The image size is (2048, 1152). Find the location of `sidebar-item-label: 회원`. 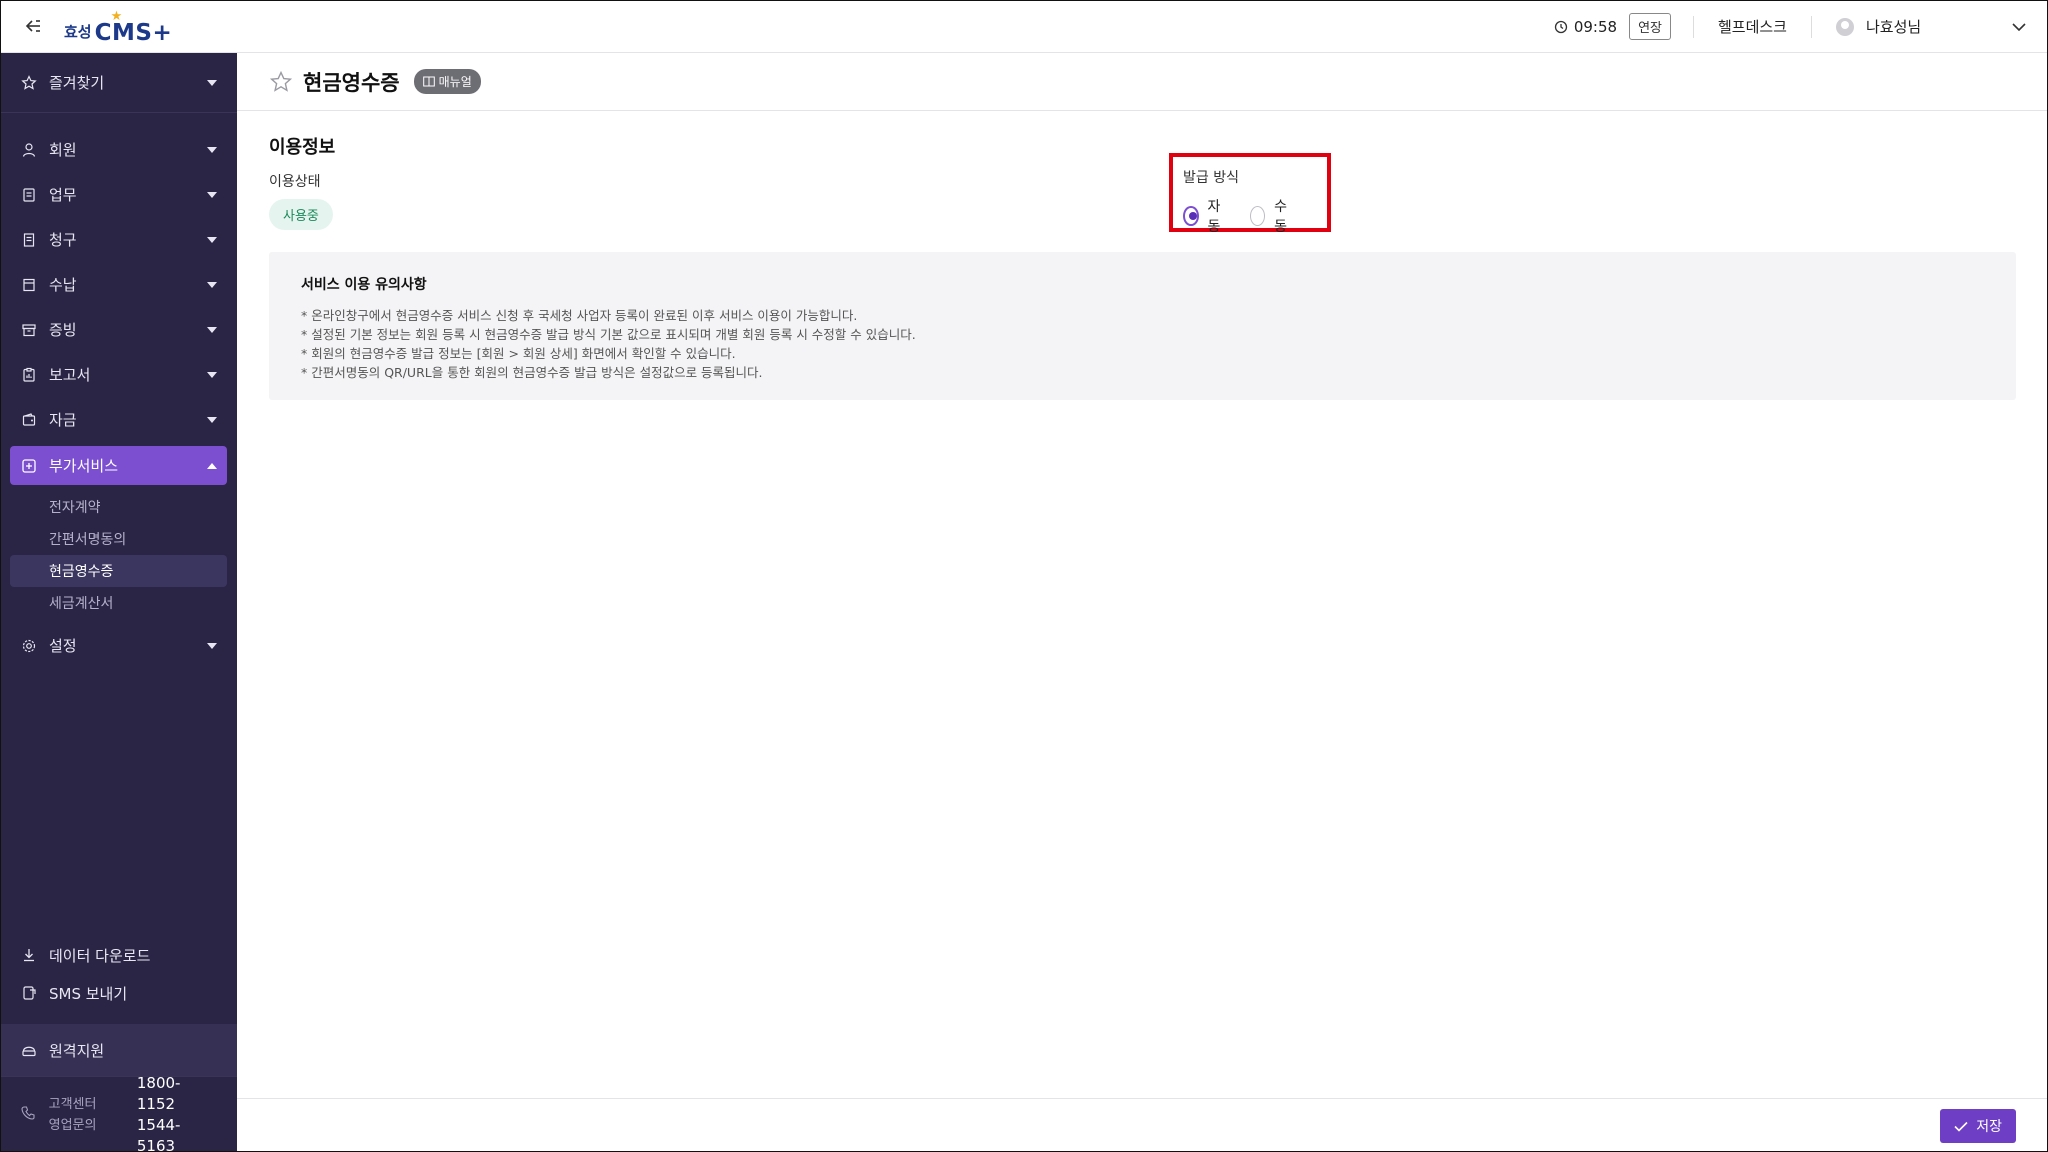

sidebar-item-label: 회원 is located at coordinates (63, 150).